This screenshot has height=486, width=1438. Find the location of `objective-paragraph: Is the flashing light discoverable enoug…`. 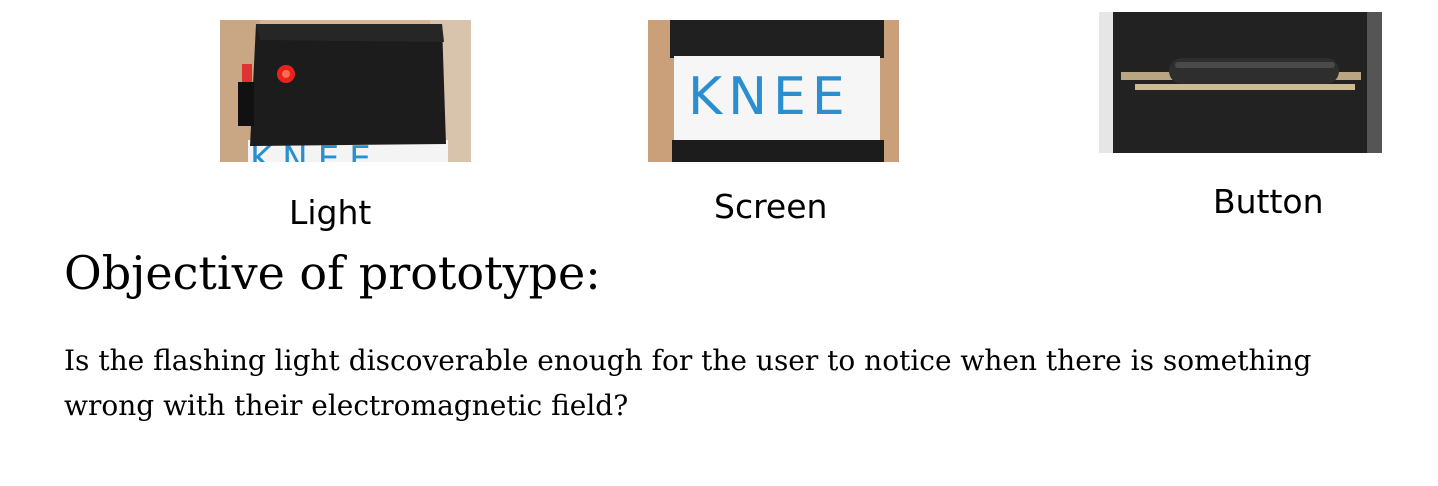

objective-paragraph: Is the flashing light discoverable enoug… is located at coordinates (688, 383).